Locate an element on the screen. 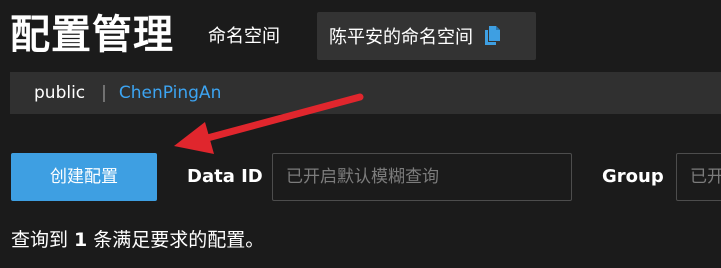 The height and width of the screenshot is (268, 721). page-title: 配置管理 is located at coordinates (92, 35).